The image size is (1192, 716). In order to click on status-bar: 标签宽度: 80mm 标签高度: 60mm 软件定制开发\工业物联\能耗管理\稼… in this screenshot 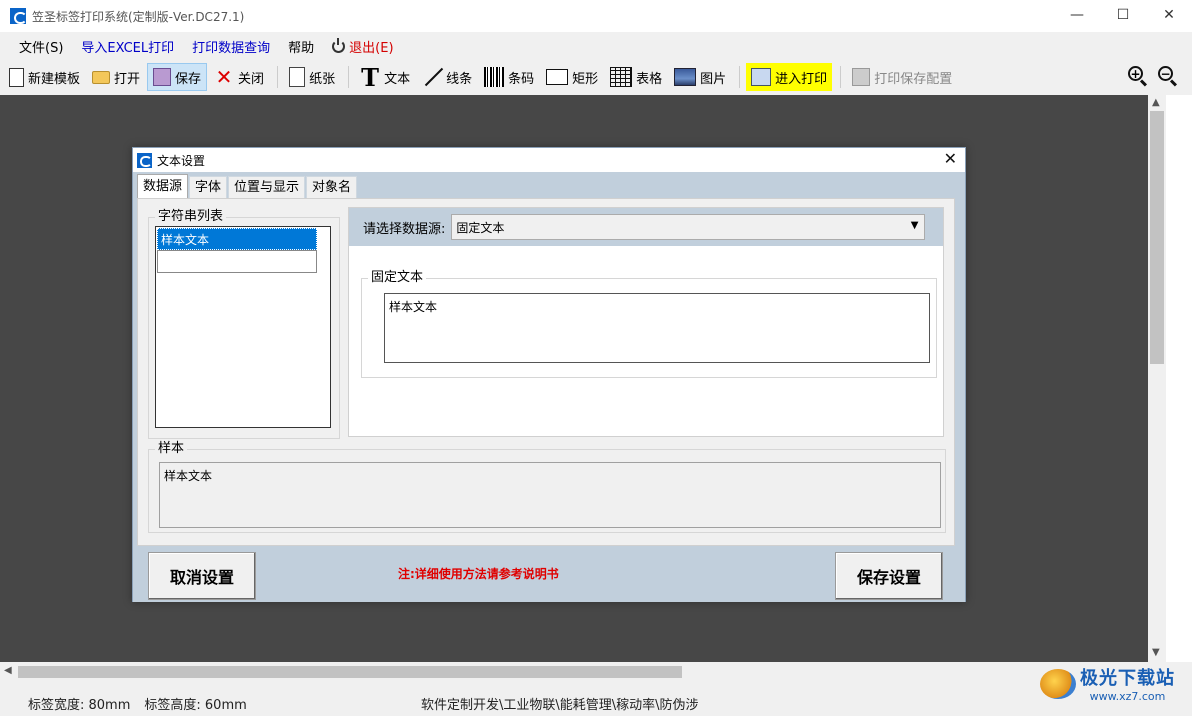, I will do `click(596, 703)`.